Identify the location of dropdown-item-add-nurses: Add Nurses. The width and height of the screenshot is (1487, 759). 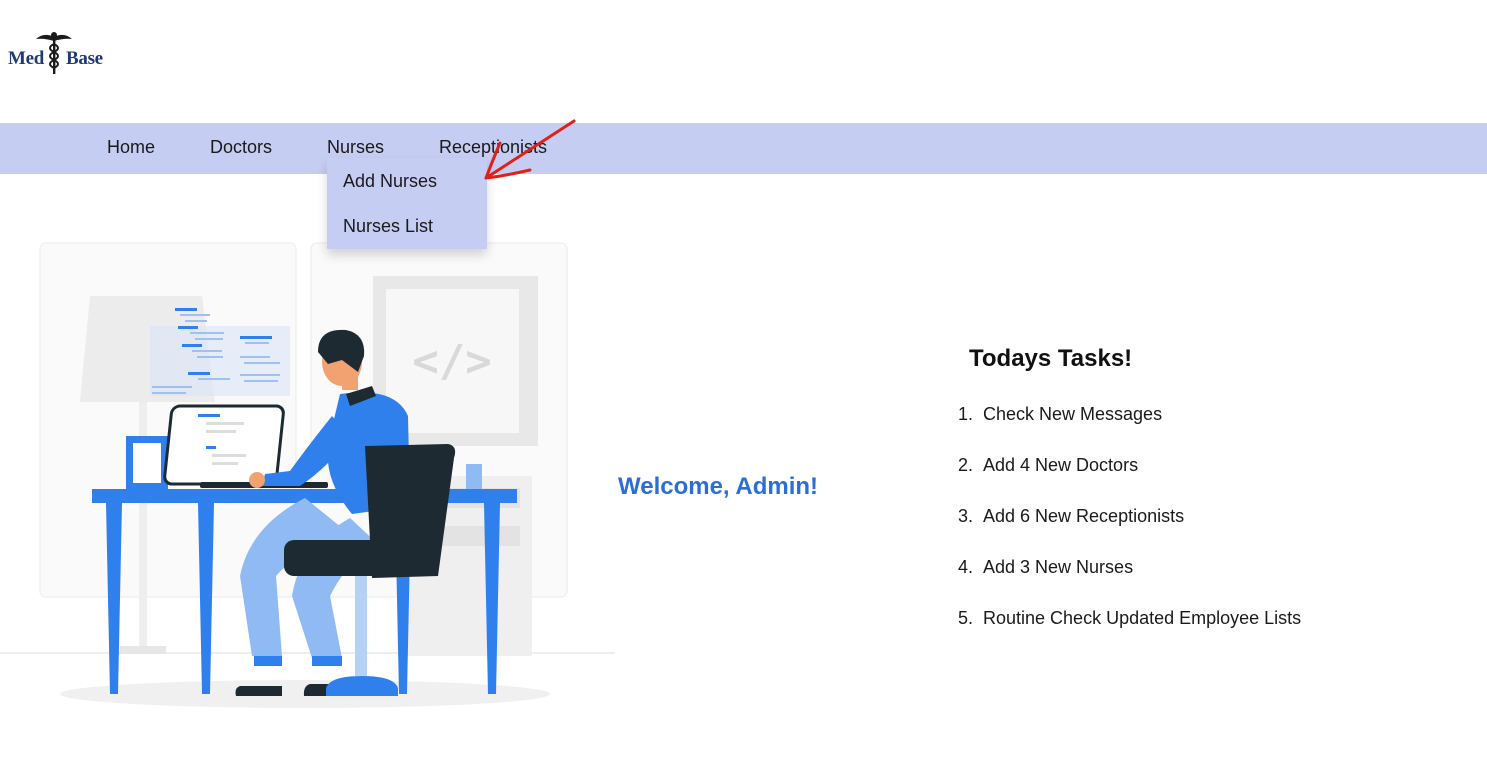
(390, 181).